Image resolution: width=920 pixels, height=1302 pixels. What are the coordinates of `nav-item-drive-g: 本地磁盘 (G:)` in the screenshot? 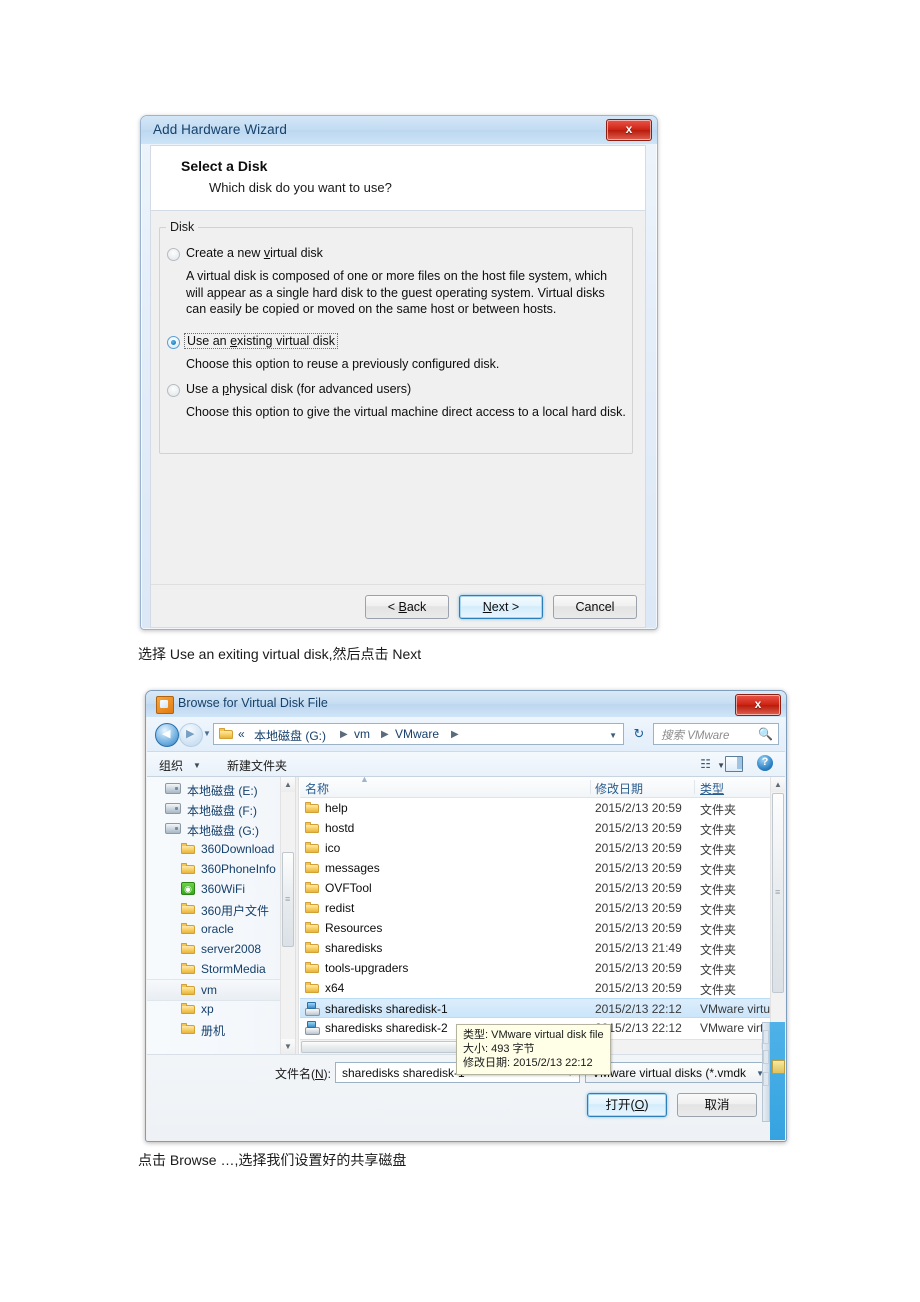 It's located at (221, 829).